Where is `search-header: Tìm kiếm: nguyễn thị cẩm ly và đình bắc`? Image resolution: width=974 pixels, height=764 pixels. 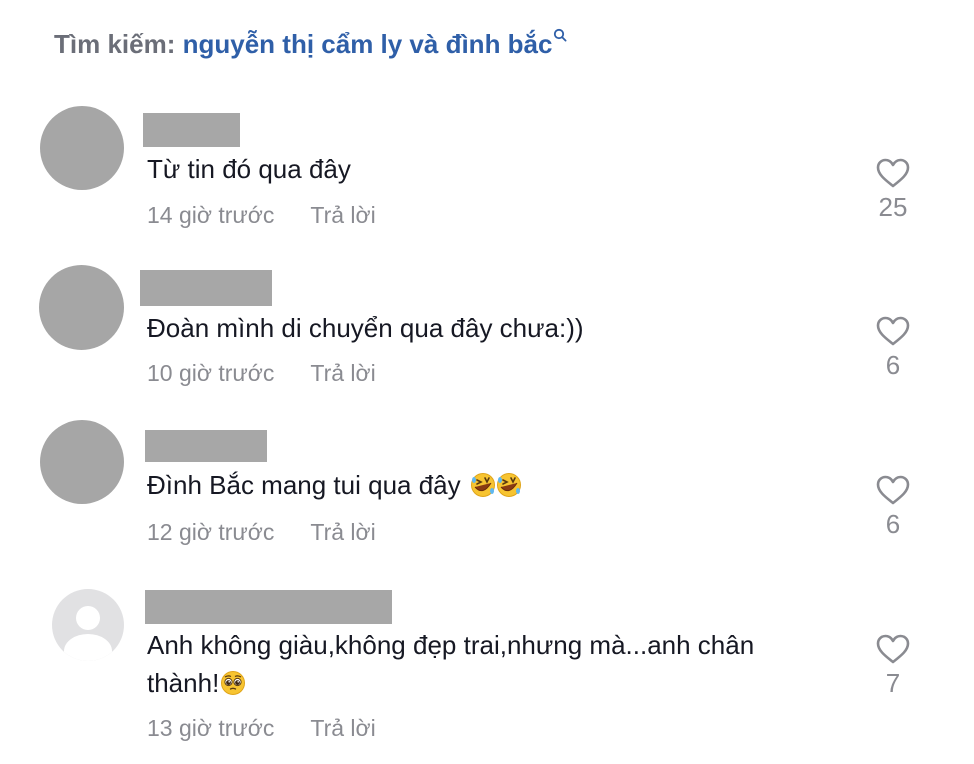
search-header: Tìm kiếm: nguyễn thị cẩm ly và đình bắc is located at coordinates (310, 44).